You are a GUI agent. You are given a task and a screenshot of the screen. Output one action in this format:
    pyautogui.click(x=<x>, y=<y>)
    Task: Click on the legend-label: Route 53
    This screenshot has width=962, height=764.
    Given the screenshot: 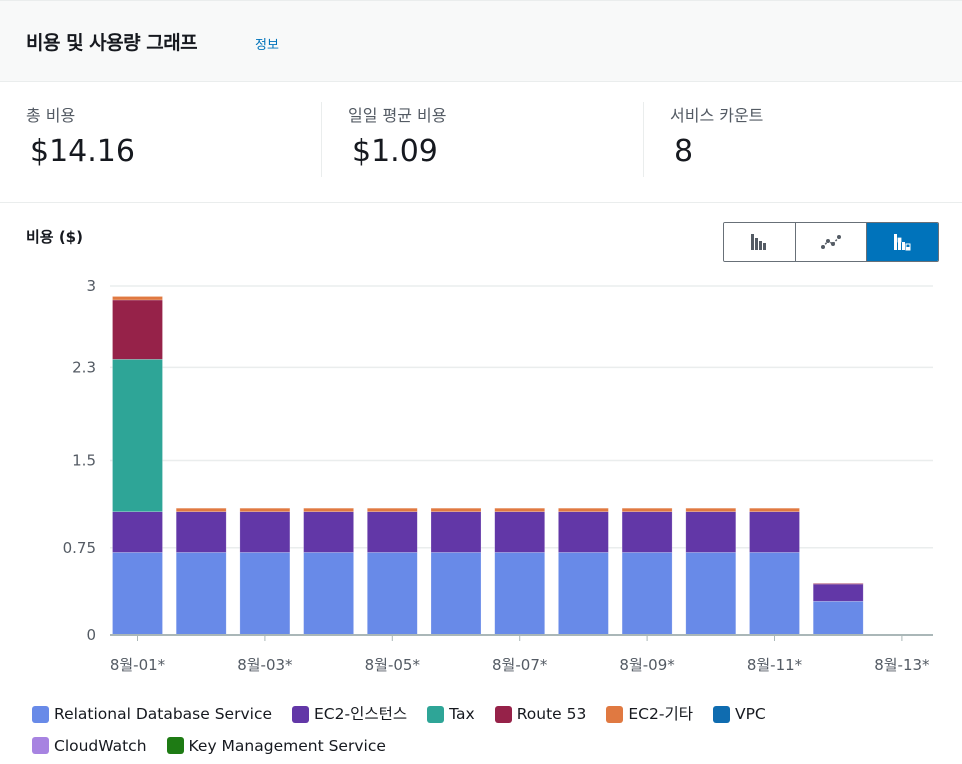 What is the action you would take?
    pyautogui.click(x=551, y=714)
    